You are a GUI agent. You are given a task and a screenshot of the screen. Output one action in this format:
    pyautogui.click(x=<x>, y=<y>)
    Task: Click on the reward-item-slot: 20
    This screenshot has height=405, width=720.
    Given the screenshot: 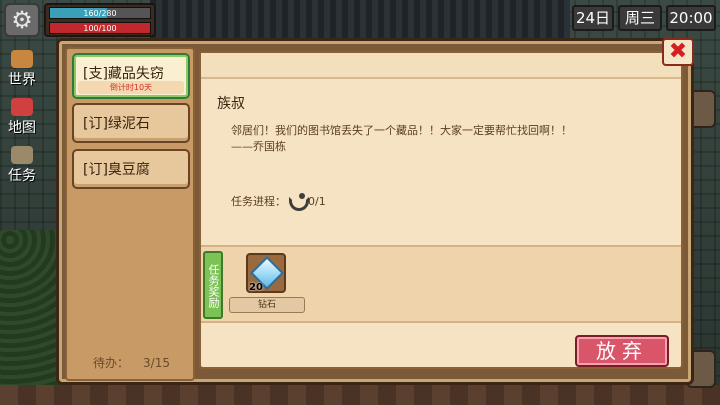 What is the action you would take?
    pyautogui.click(x=266, y=273)
    